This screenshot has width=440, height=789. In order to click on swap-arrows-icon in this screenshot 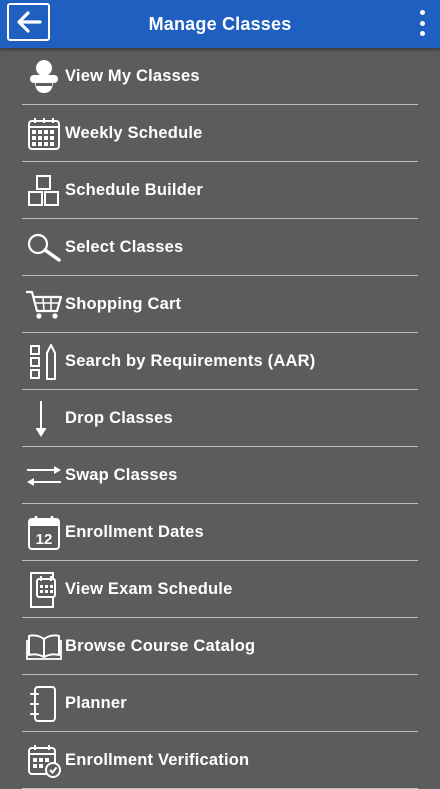, I will do `click(44, 476)`.